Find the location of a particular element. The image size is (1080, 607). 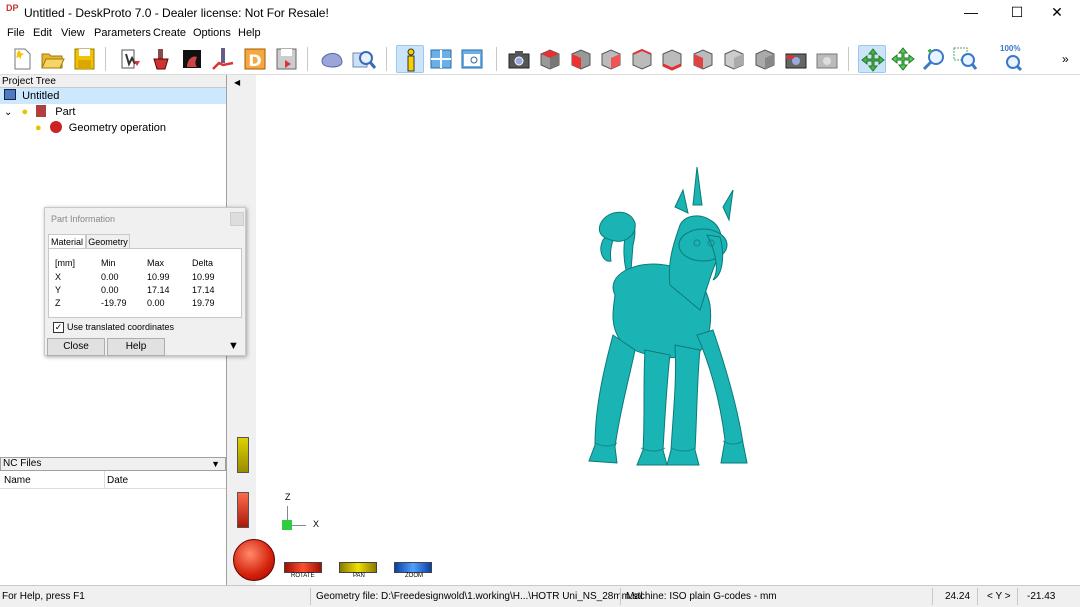

status-coord-y: -21.43 is located at coordinates (1041, 596).